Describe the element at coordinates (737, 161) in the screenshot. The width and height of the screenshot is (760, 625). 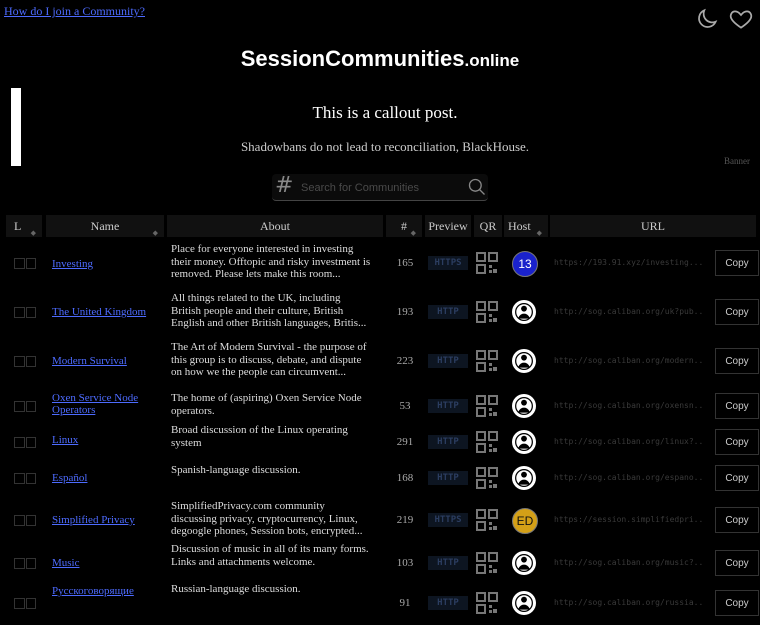
I see `banner-label: Banner` at that location.